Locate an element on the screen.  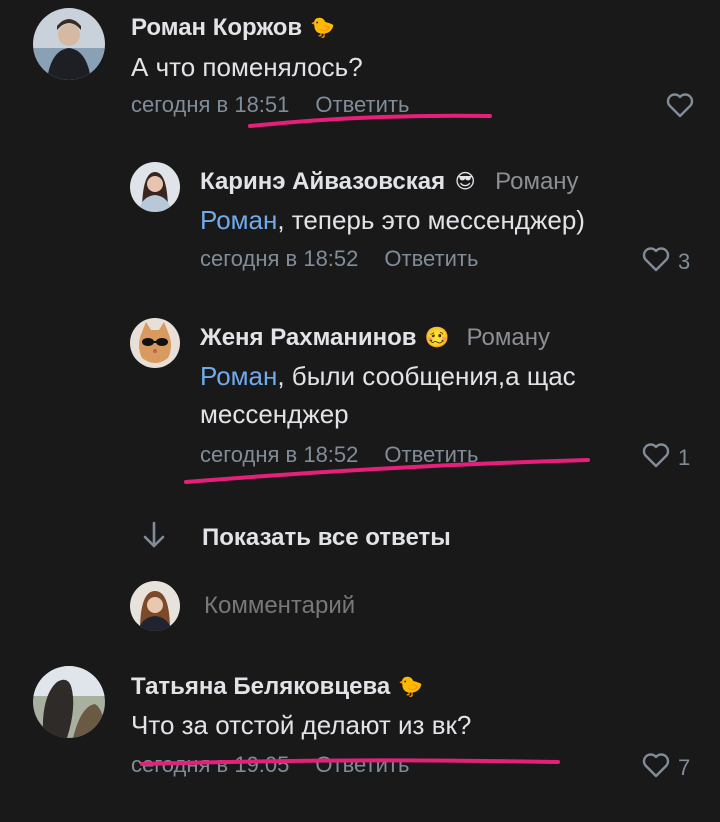
comment-author: Татьяна Беляковцева is located at coordinates (260, 687).